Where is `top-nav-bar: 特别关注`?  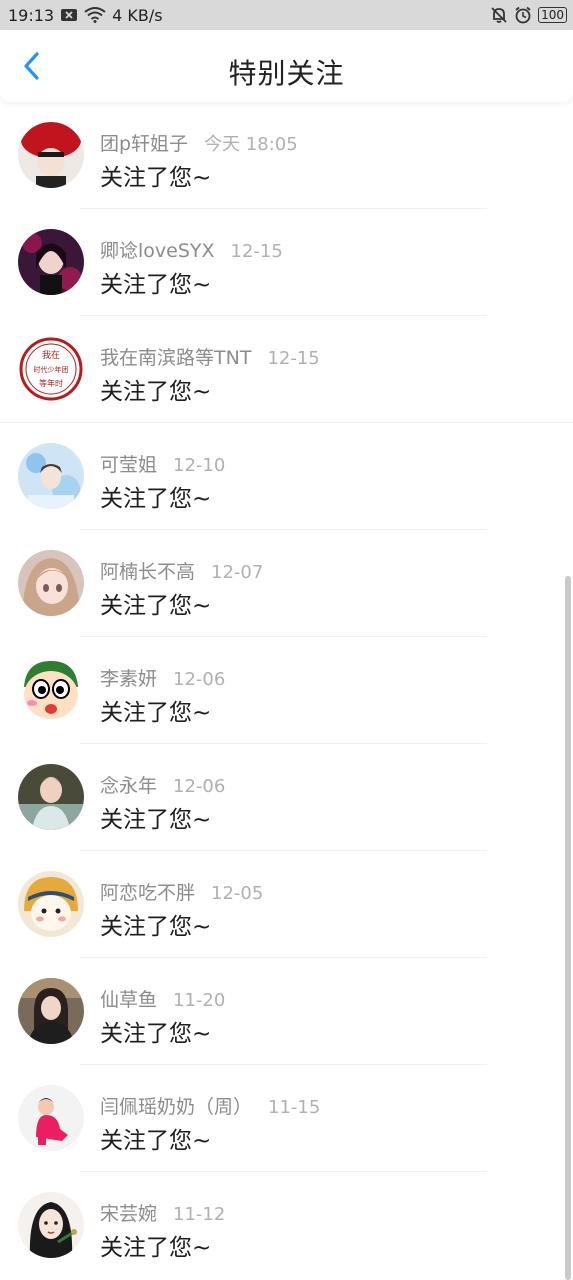 top-nav-bar: 特别关注 is located at coordinates (286, 66).